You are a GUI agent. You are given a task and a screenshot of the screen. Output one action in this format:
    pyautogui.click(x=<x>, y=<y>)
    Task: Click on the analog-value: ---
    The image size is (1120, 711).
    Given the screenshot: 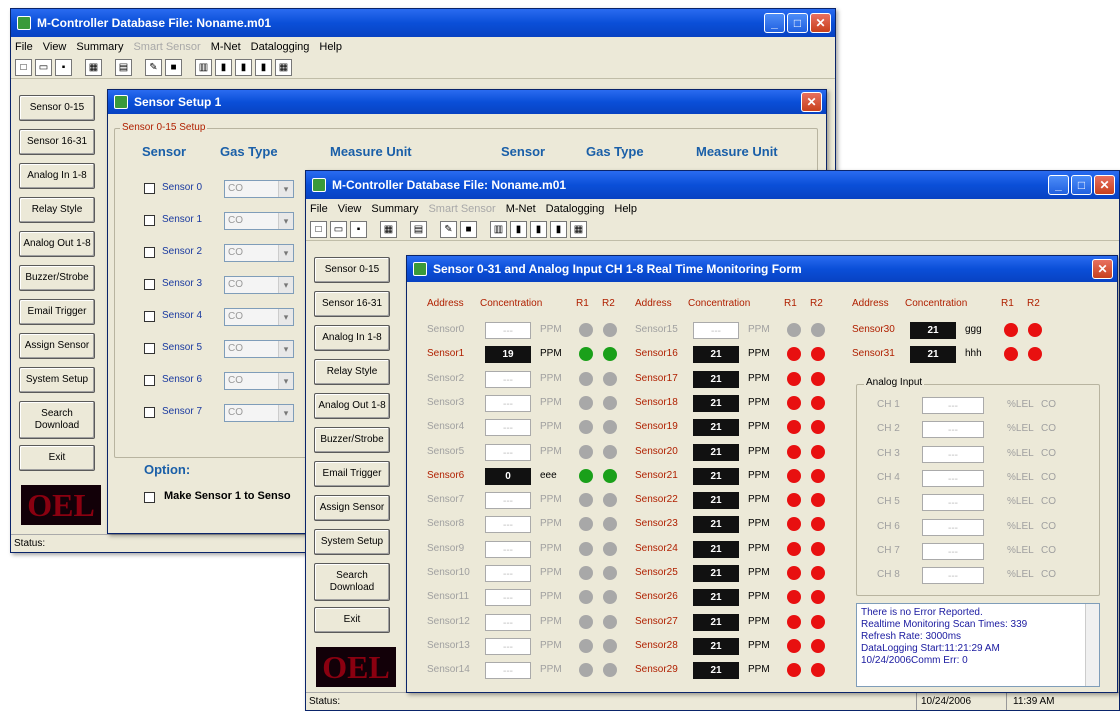 What is the action you would take?
    pyautogui.click(x=953, y=405)
    